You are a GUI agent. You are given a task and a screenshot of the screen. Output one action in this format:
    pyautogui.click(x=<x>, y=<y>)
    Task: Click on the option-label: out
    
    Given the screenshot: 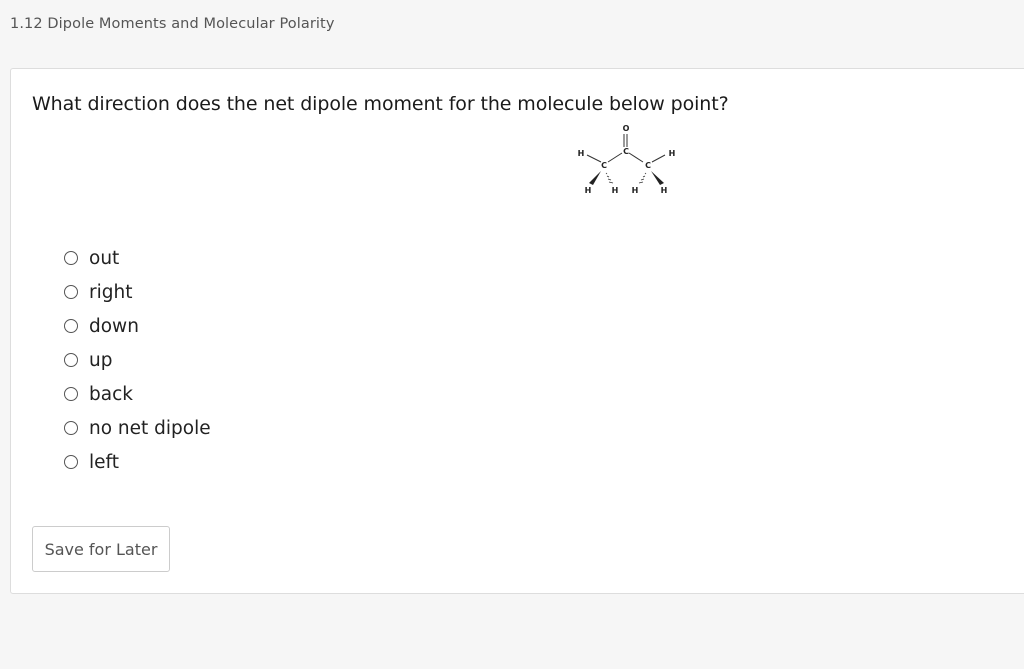 What is the action you would take?
    pyautogui.click(x=104, y=258)
    